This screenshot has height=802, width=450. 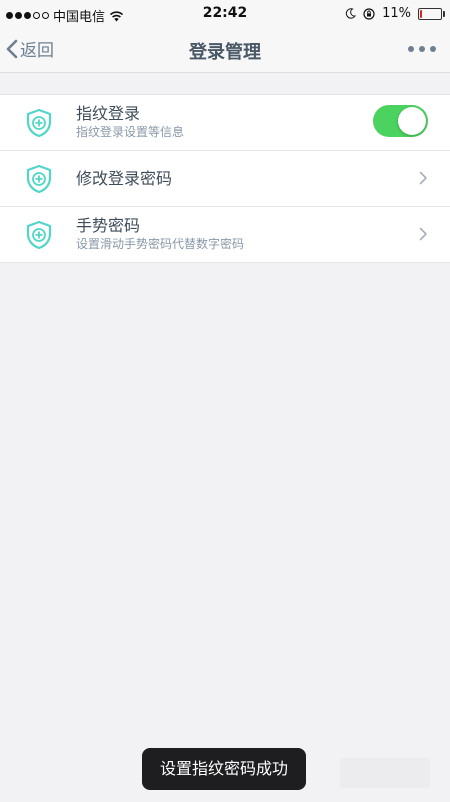 I want to click on status-right: 11%, so click(x=395, y=13).